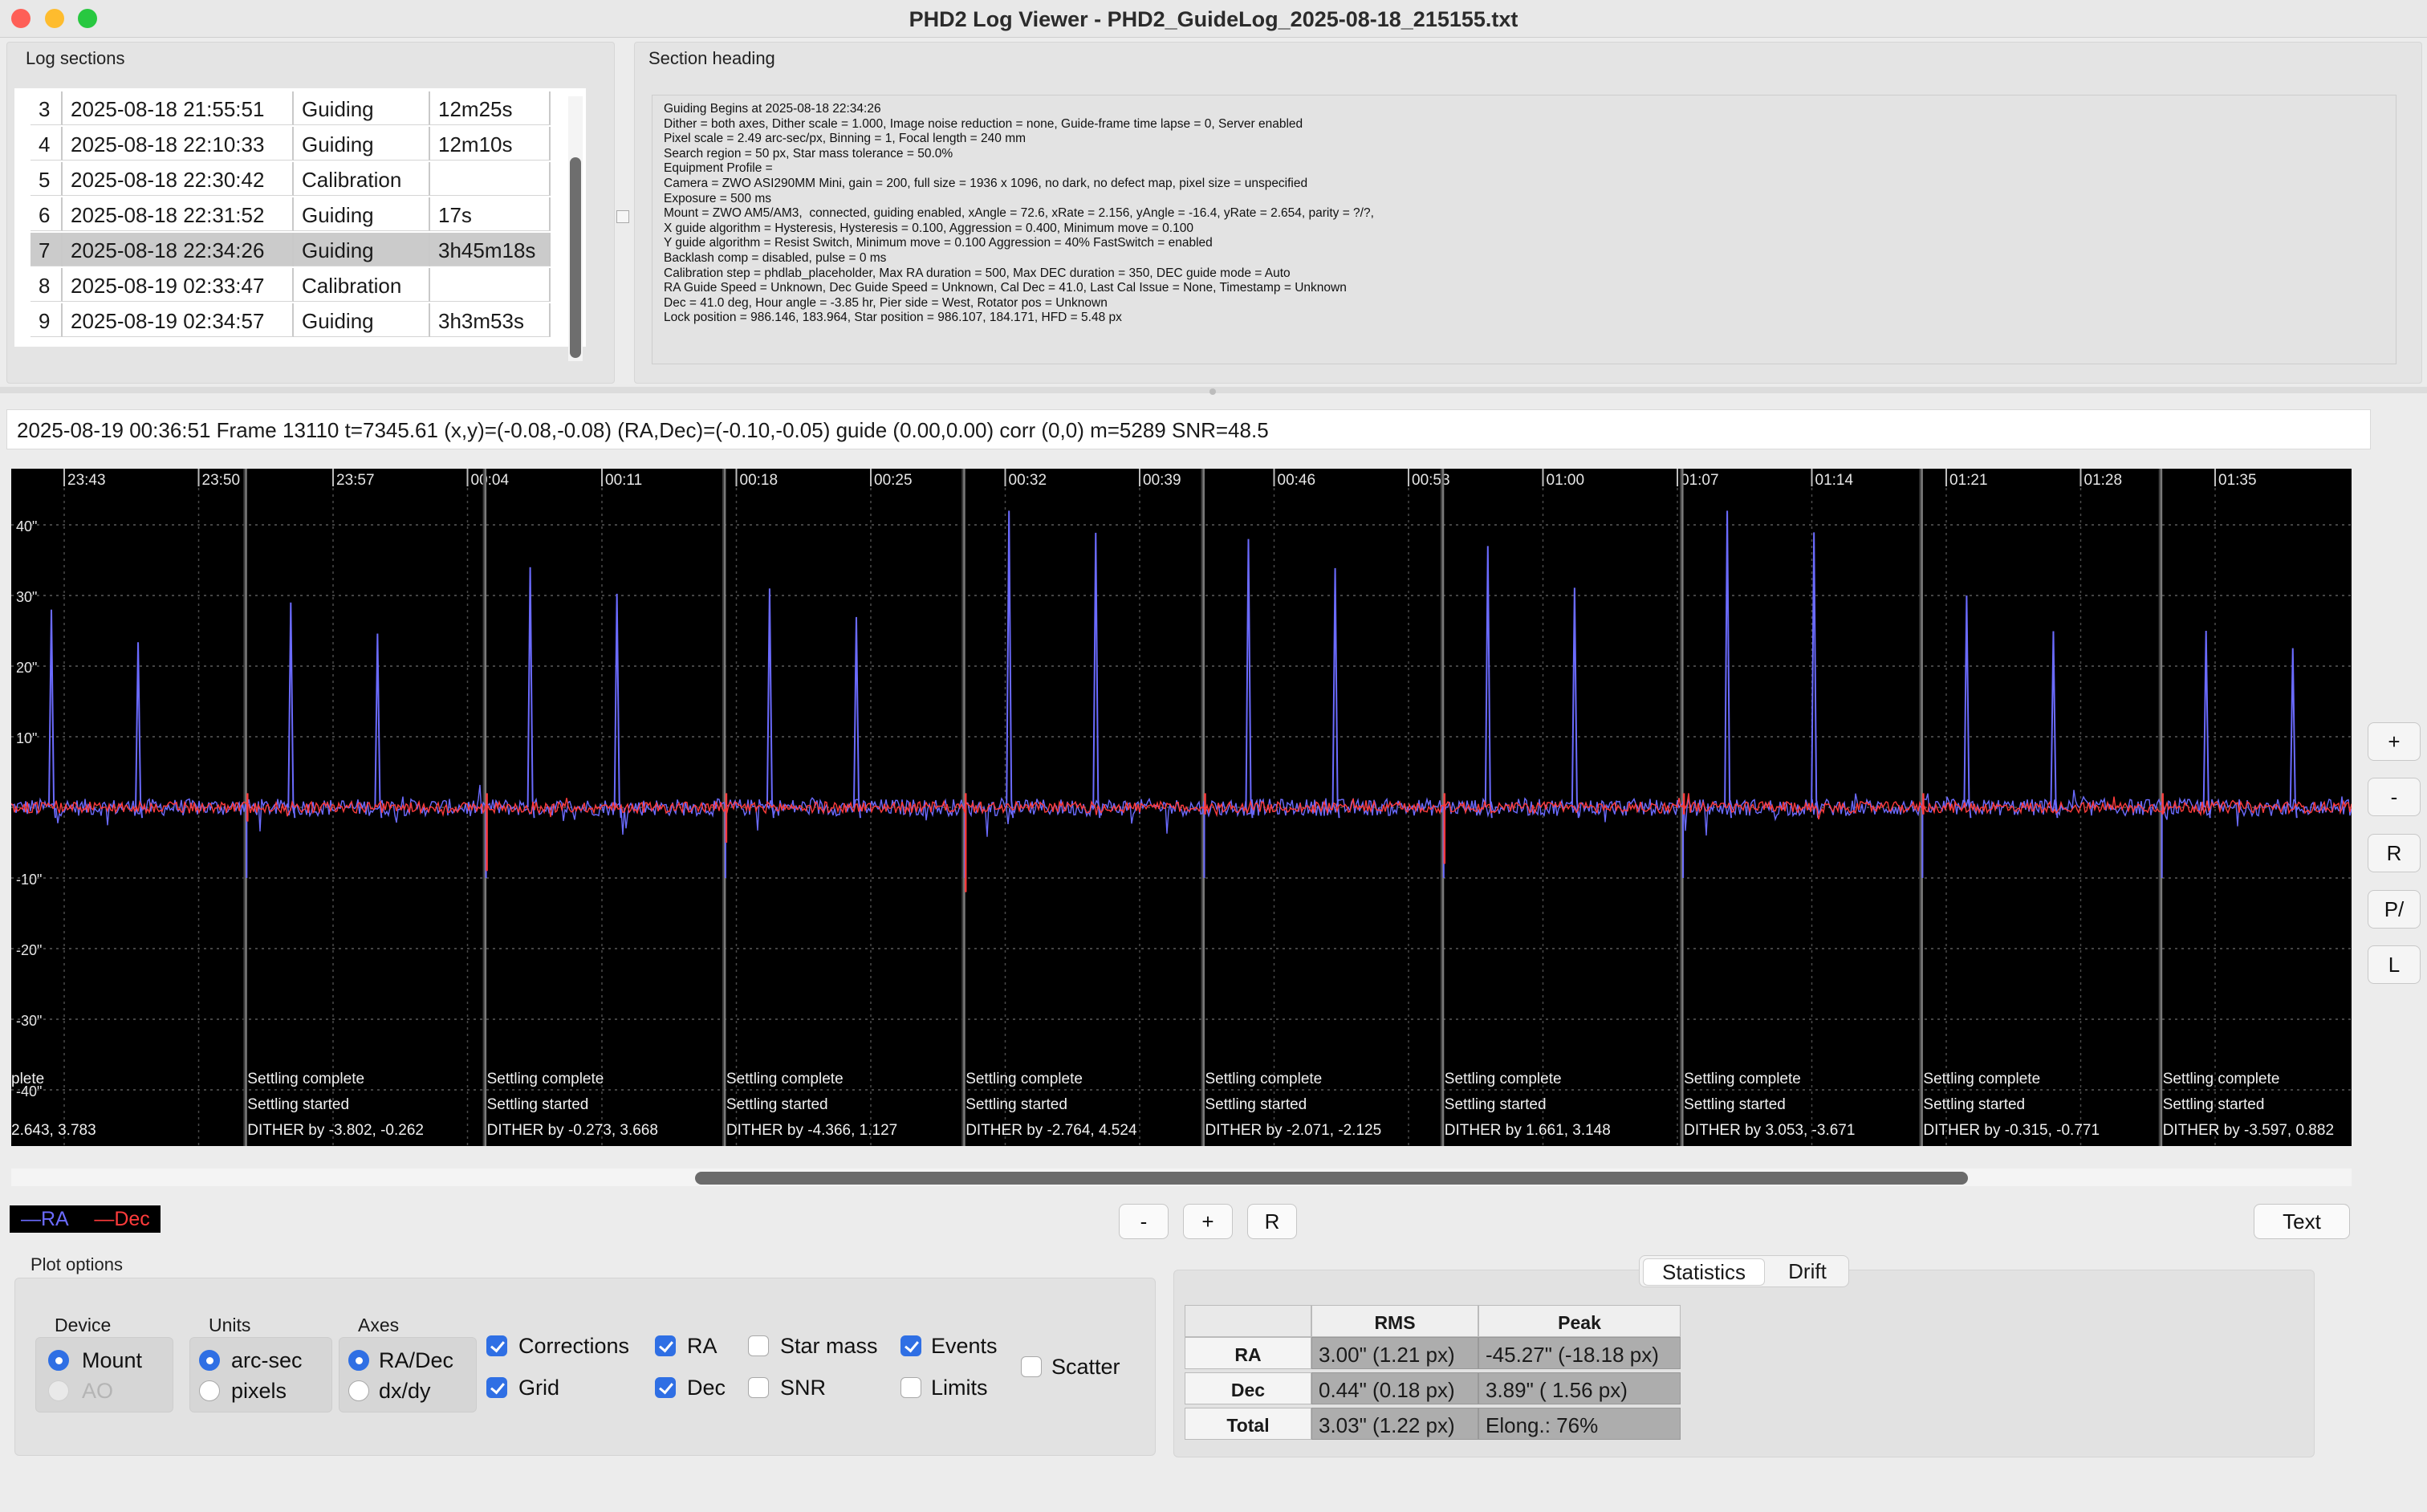  What do you see at coordinates (122, 1219) in the screenshot?
I see `legend-dec: —Dec` at bounding box center [122, 1219].